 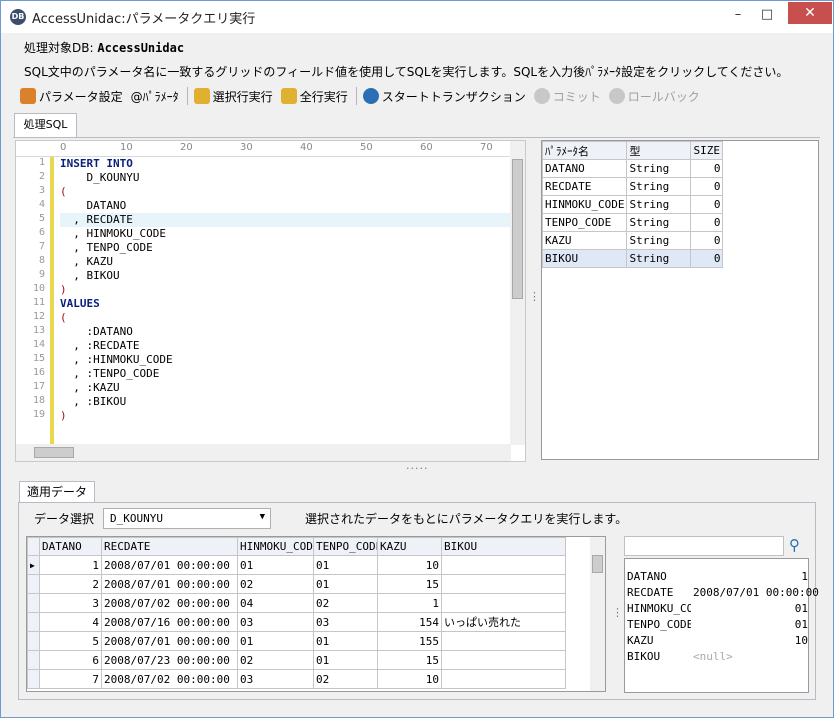 I want to click on grid-cell: 3, so click(x=70, y=603).